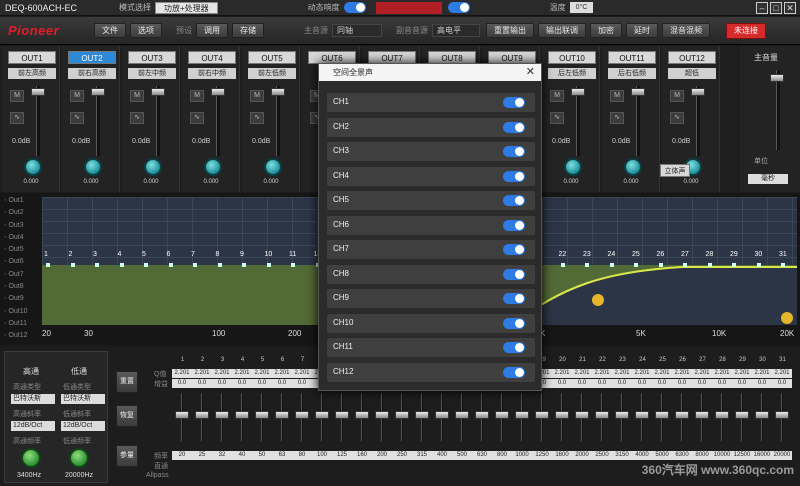  I want to click on status-toggle, so click(458, 7).